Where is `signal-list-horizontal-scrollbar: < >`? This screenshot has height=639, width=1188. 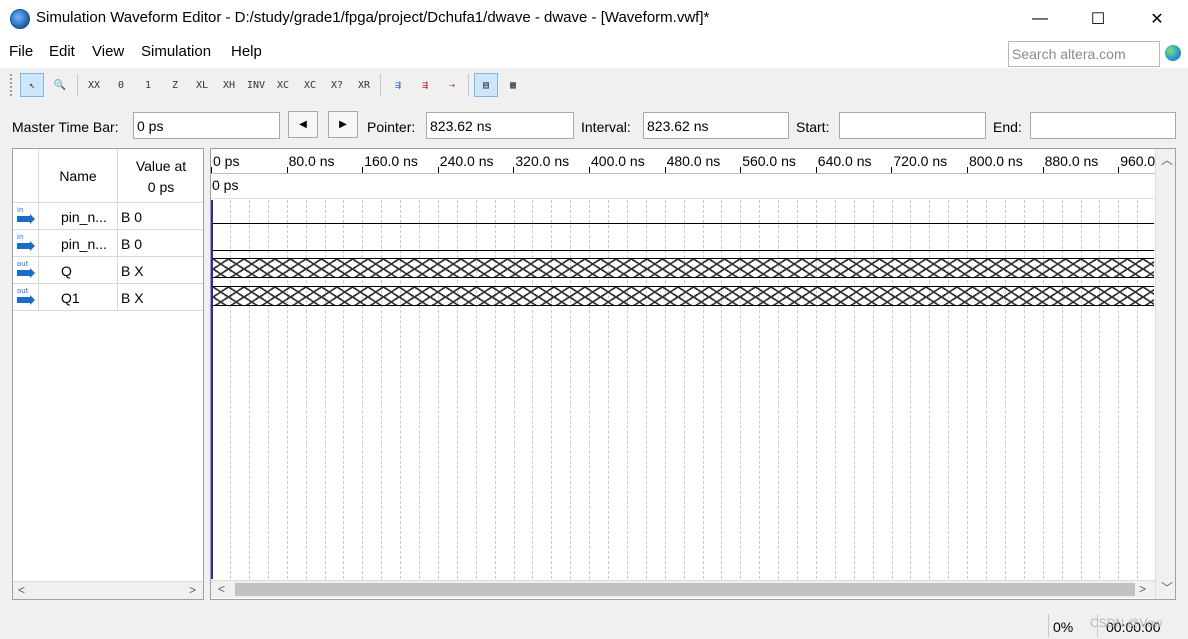 signal-list-horizontal-scrollbar: < > is located at coordinates (108, 590).